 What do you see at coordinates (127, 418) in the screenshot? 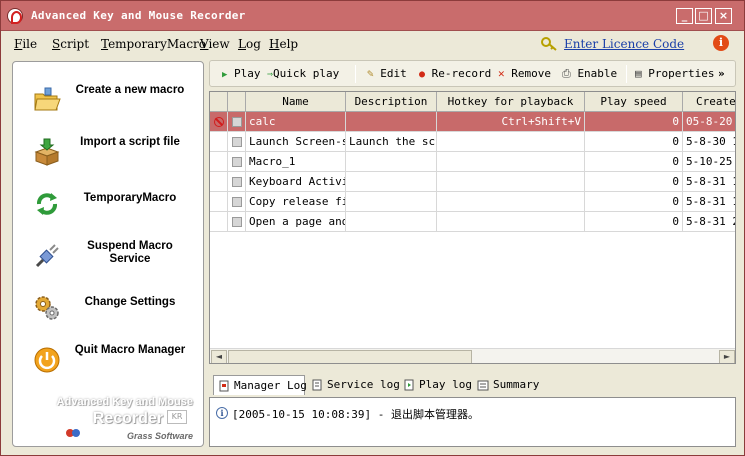
I see `brand-line-2: Recorder` at bounding box center [127, 418].